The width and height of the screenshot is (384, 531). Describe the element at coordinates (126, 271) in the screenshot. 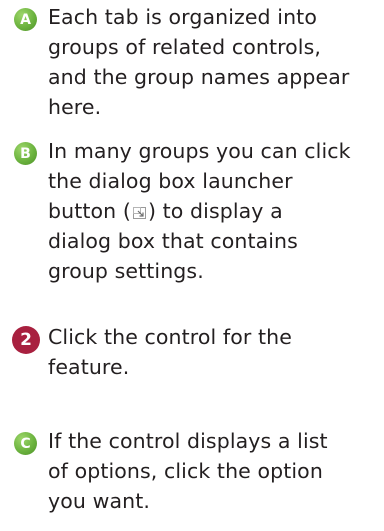

I see `text-line: group settings.` at that location.